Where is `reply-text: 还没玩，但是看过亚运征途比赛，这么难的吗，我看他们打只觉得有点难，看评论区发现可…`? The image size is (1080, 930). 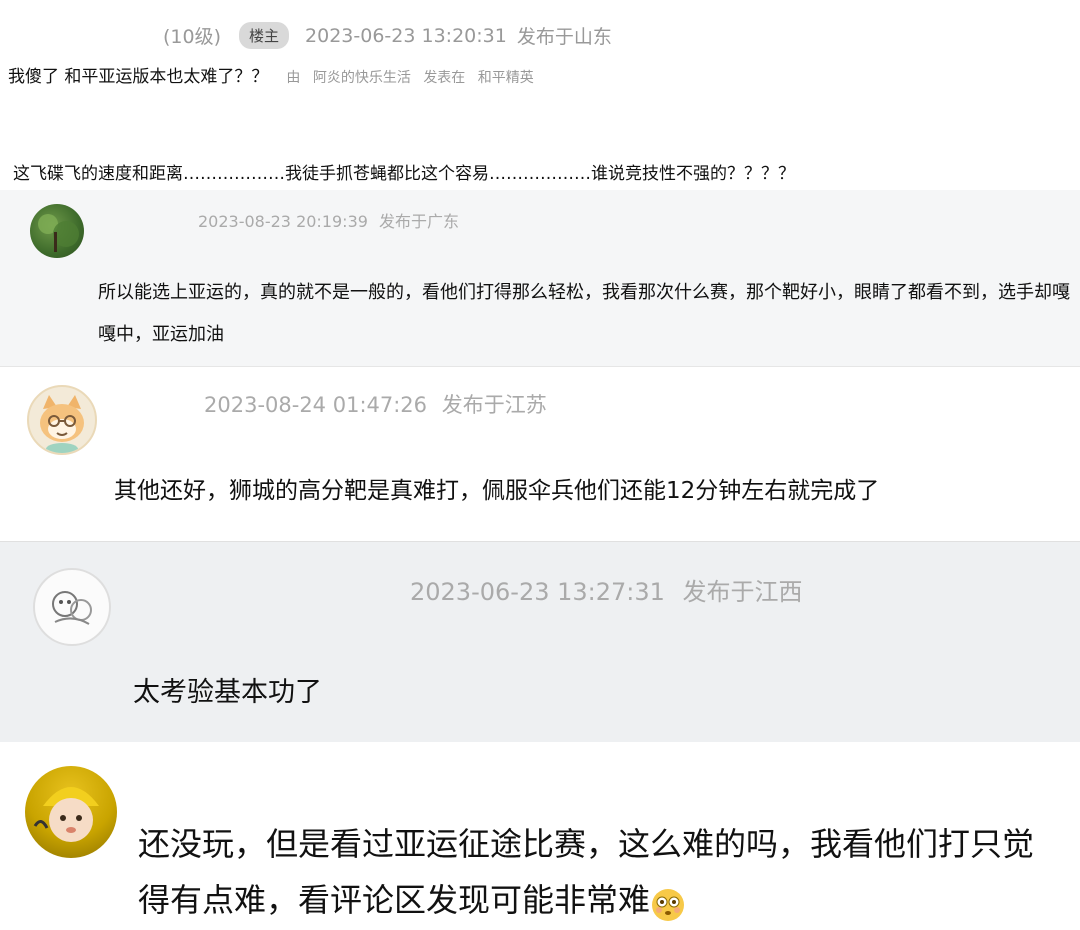 reply-text: 还没玩，但是看过亚运征途比赛，这么难的吗，我看他们打只觉得有点难，看评论区发现可… is located at coordinates (588, 872).